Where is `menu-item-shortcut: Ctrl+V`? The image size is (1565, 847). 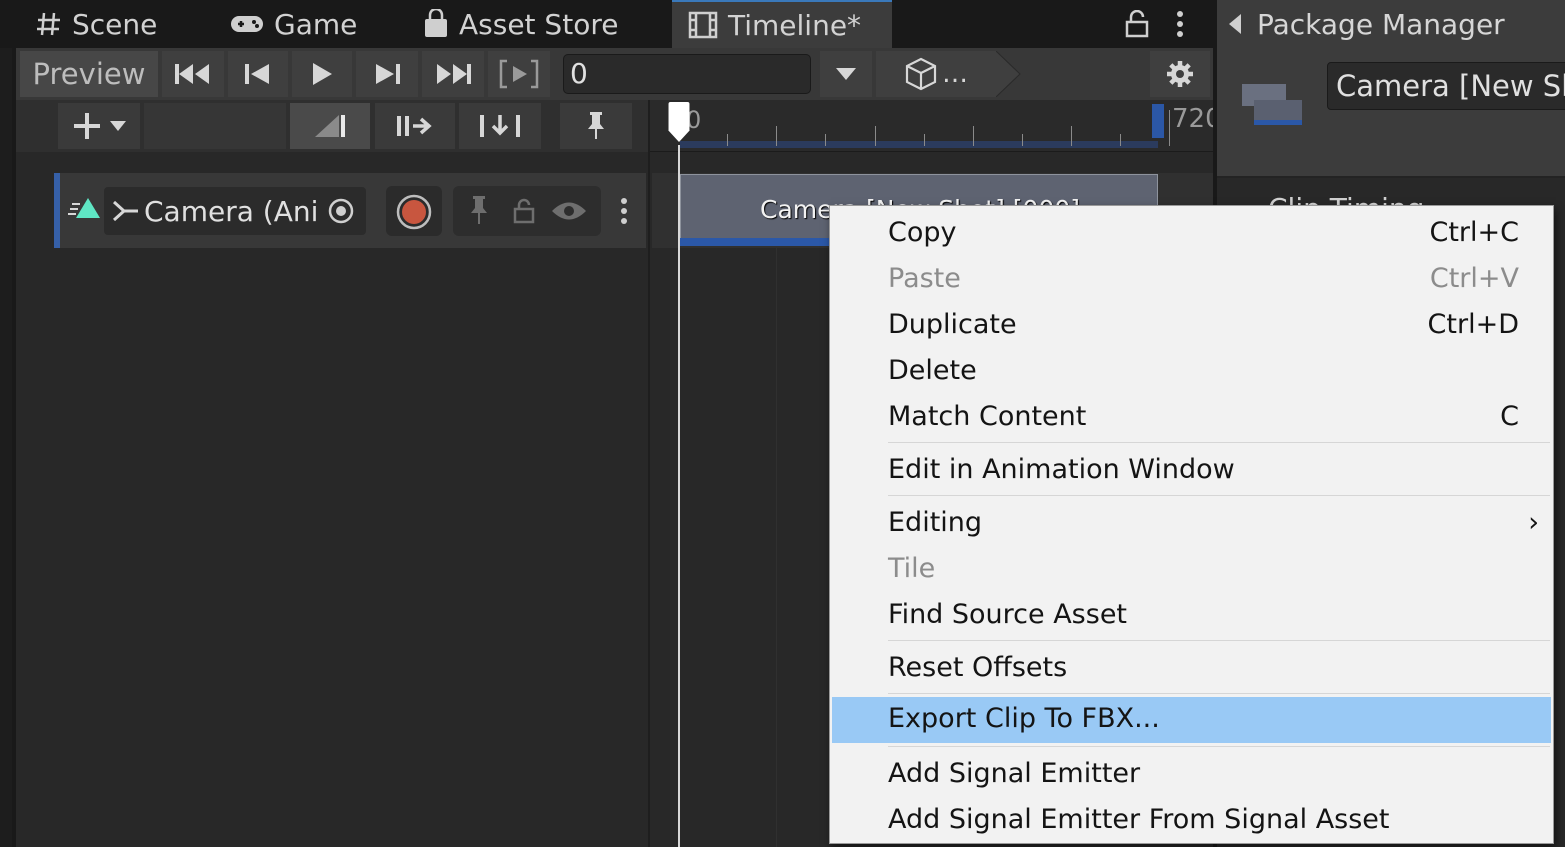
menu-item-shortcut: Ctrl+V is located at coordinates (1474, 278).